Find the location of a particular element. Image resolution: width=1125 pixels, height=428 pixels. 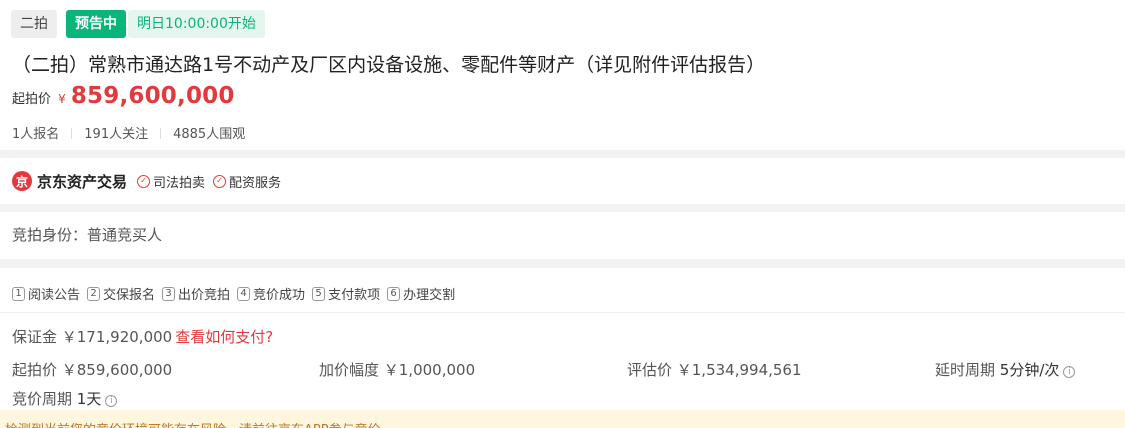

step-number: 1 is located at coordinates (18, 293).